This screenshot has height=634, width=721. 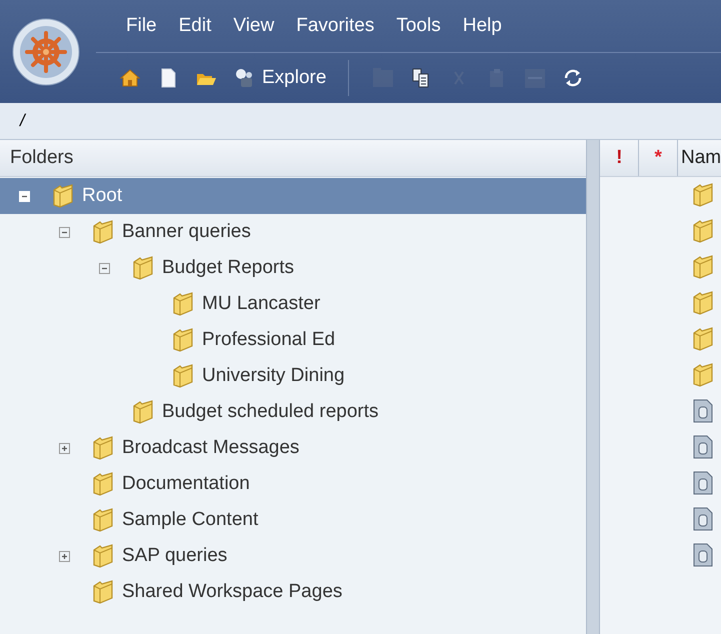 What do you see at coordinates (293, 232) in the screenshot?
I see `tree-item: Banner queries` at bounding box center [293, 232].